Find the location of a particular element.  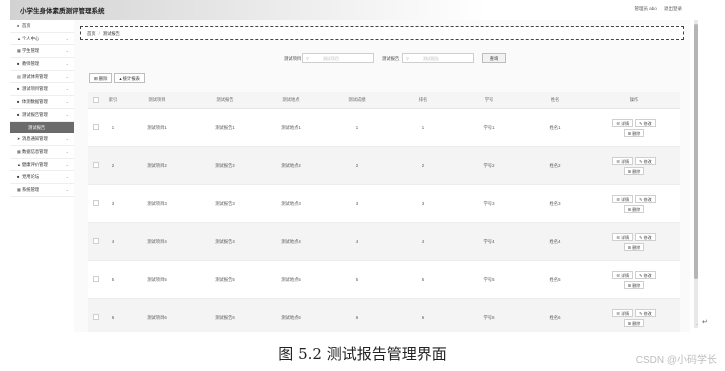

delete-button-label: 删除 is located at coordinates (636, 209).